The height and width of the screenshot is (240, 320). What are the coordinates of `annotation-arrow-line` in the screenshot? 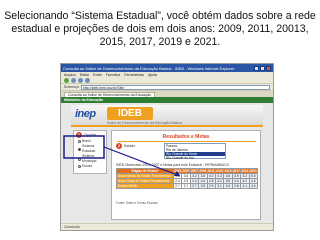 It's located at (142, 161).